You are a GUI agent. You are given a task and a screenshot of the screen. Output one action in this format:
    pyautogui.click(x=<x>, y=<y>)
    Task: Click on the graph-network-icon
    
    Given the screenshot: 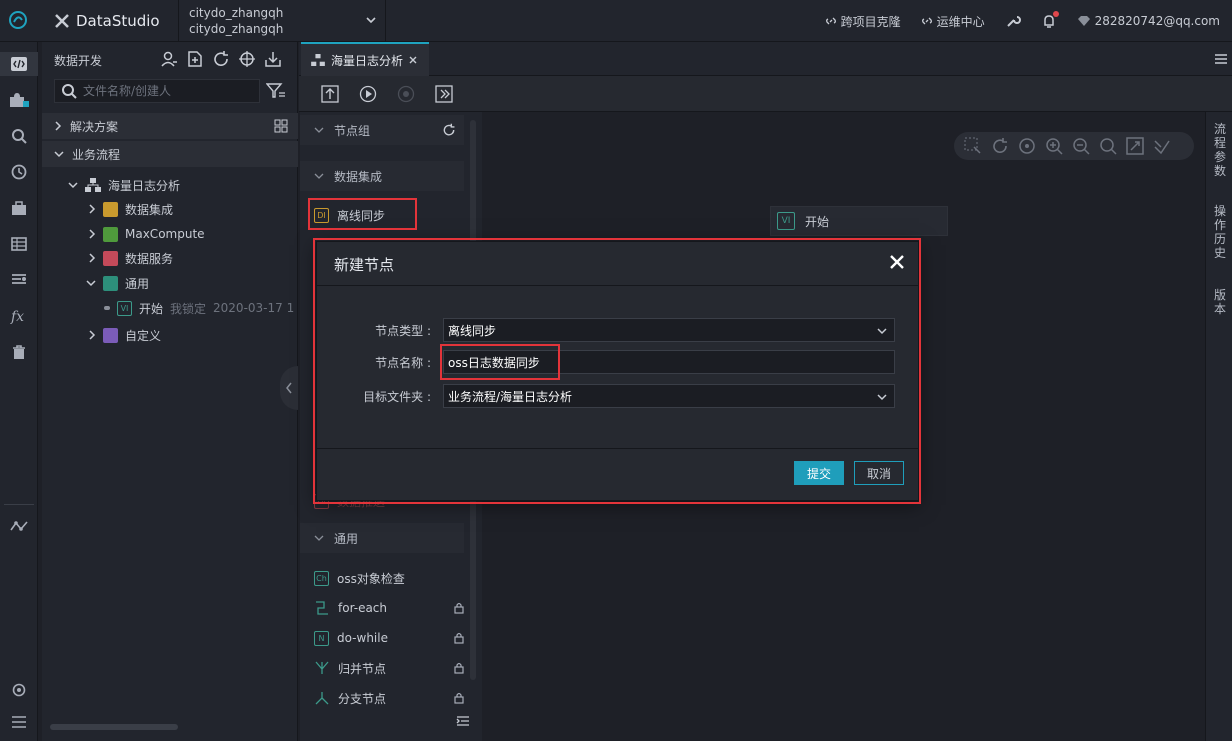 What is the action you would take?
    pyautogui.click(x=19, y=526)
    